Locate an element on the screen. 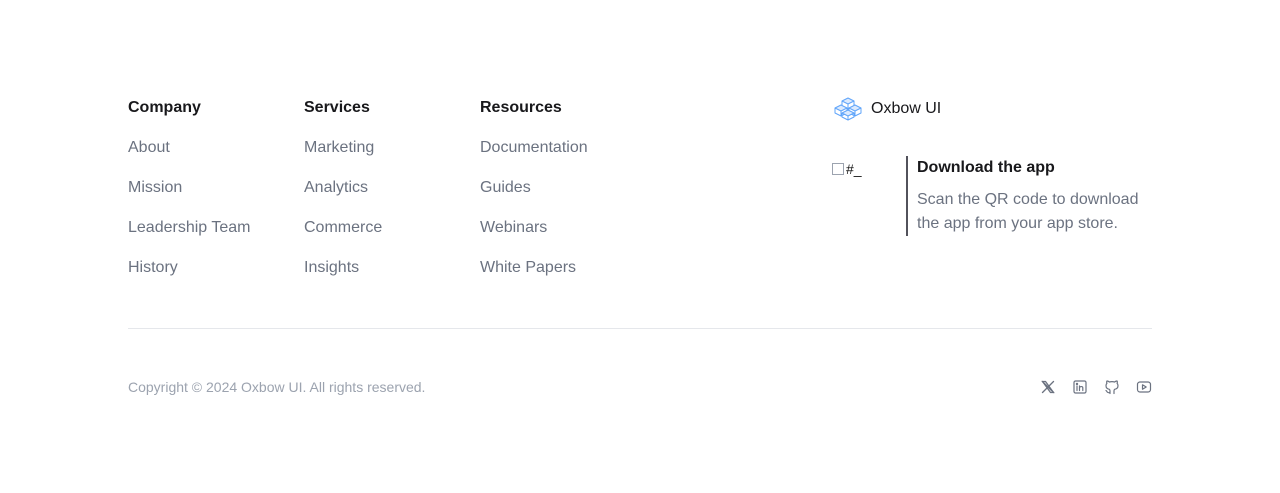 The image size is (1280, 493). broken-image-icon is located at coordinates (838, 169).